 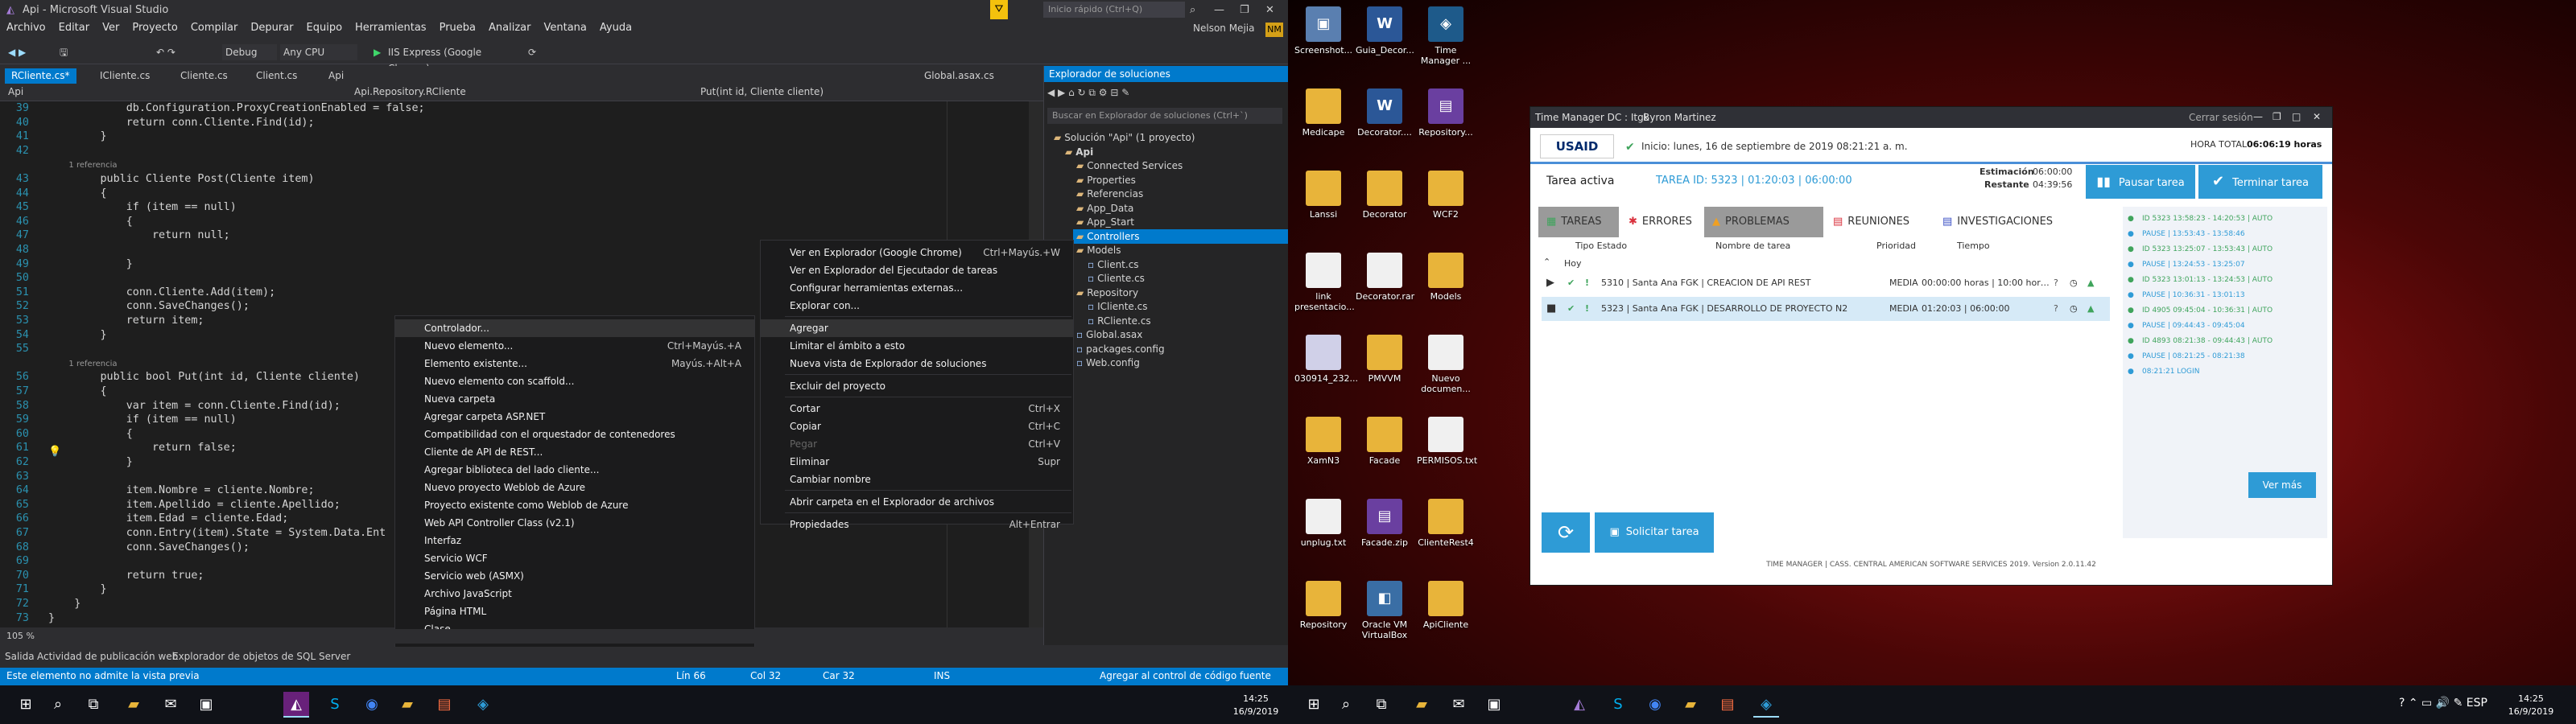 I want to click on menu-item-3: Proyecto, so click(x=155, y=27).